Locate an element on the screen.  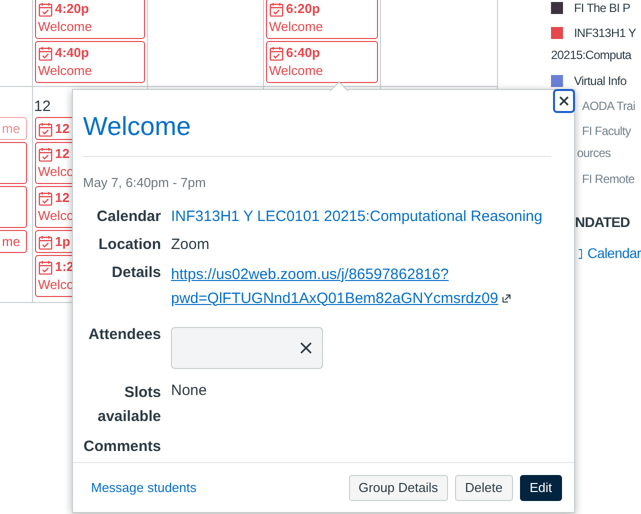
event-time: 6:20p is located at coordinates (303, 9).